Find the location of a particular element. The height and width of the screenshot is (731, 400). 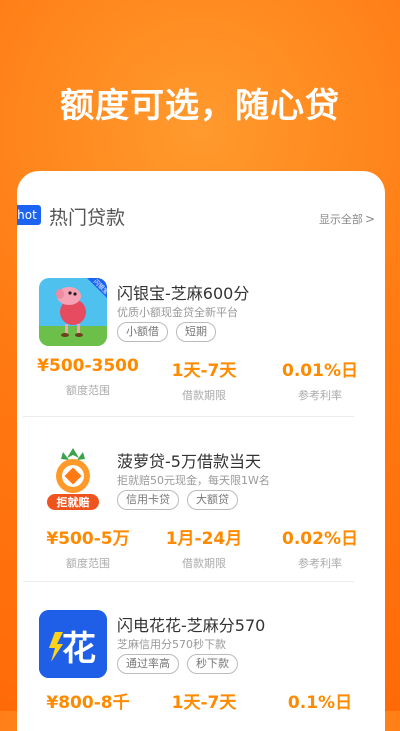

show-all-link: 显示全部 > is located at coordinates (347, 219).